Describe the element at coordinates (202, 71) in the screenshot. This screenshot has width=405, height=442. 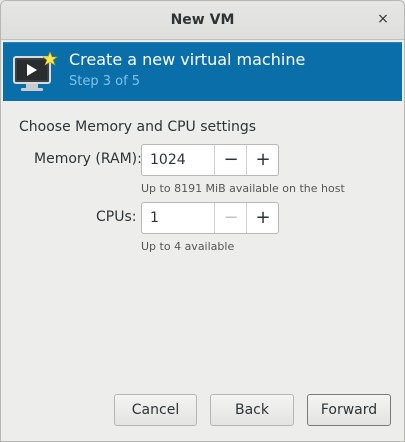
I see `wizard-header: Create a new virtual machine Step 3 of 5` at that location.